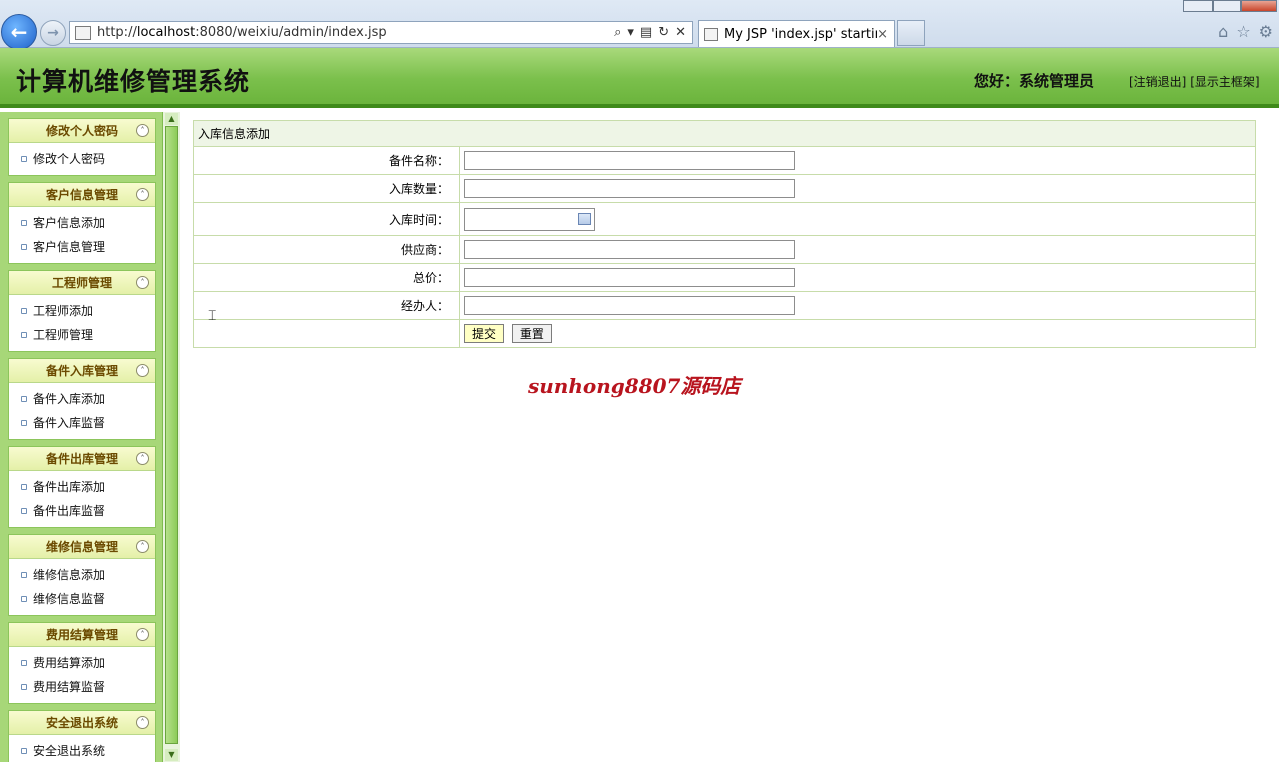 The height and width of the screenshot is (762, 1279). What do you see at coordinates (82, 736) in the screenshot?
I see `menu-group: 安全退出系统 ˄ 安全退出系统` at bounding box center [82, 736].